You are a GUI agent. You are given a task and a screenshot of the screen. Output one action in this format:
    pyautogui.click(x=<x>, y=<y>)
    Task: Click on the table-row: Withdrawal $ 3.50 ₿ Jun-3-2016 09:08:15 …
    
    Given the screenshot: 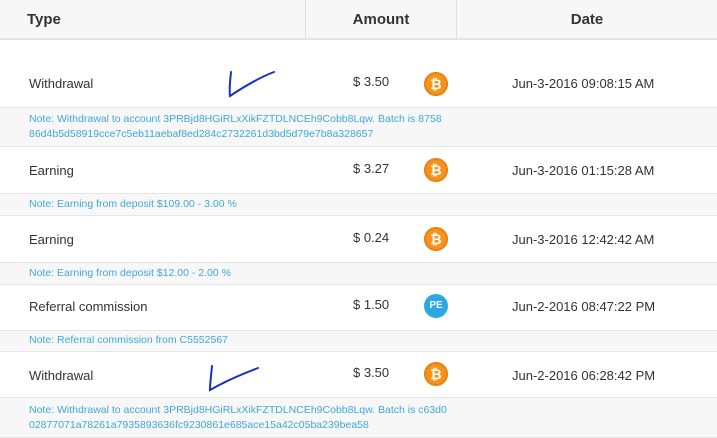 What is the action you would take?
    pyautogui.click(x=358, y=84)
    